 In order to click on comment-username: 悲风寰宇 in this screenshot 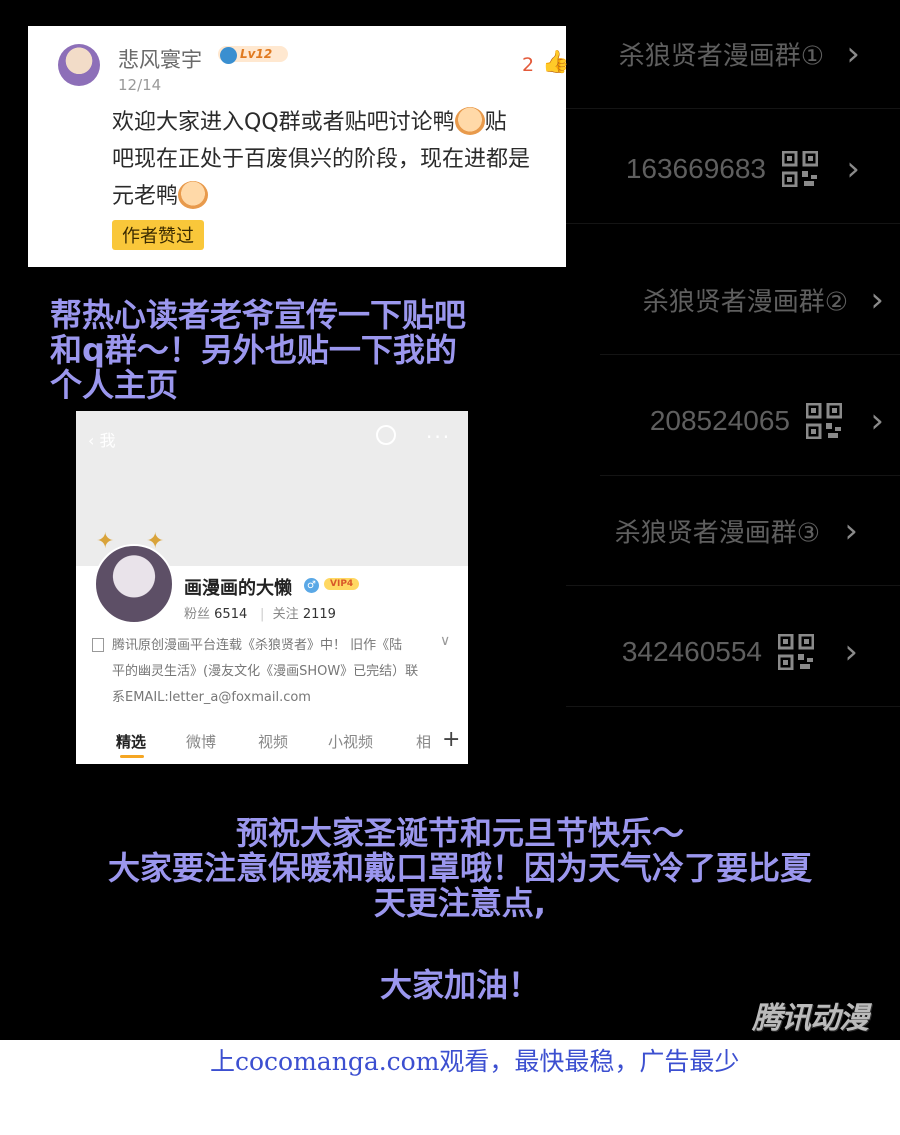, I will do `click(160, 59)`.